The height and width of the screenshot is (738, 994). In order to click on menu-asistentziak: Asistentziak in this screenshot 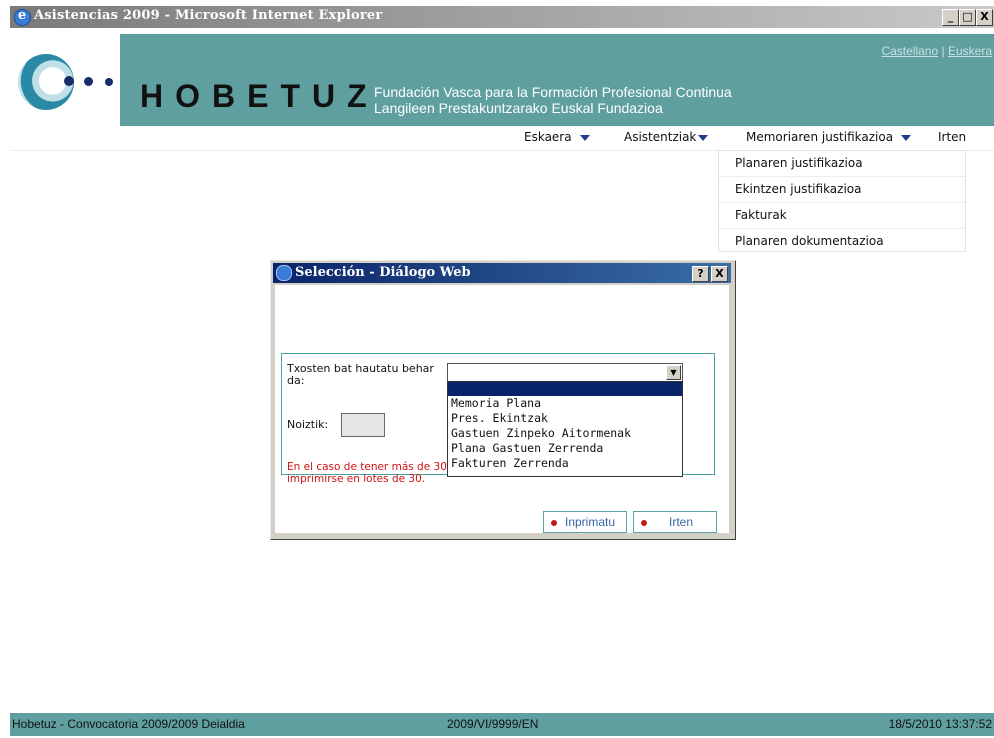, I will do `click(666, 137)`.